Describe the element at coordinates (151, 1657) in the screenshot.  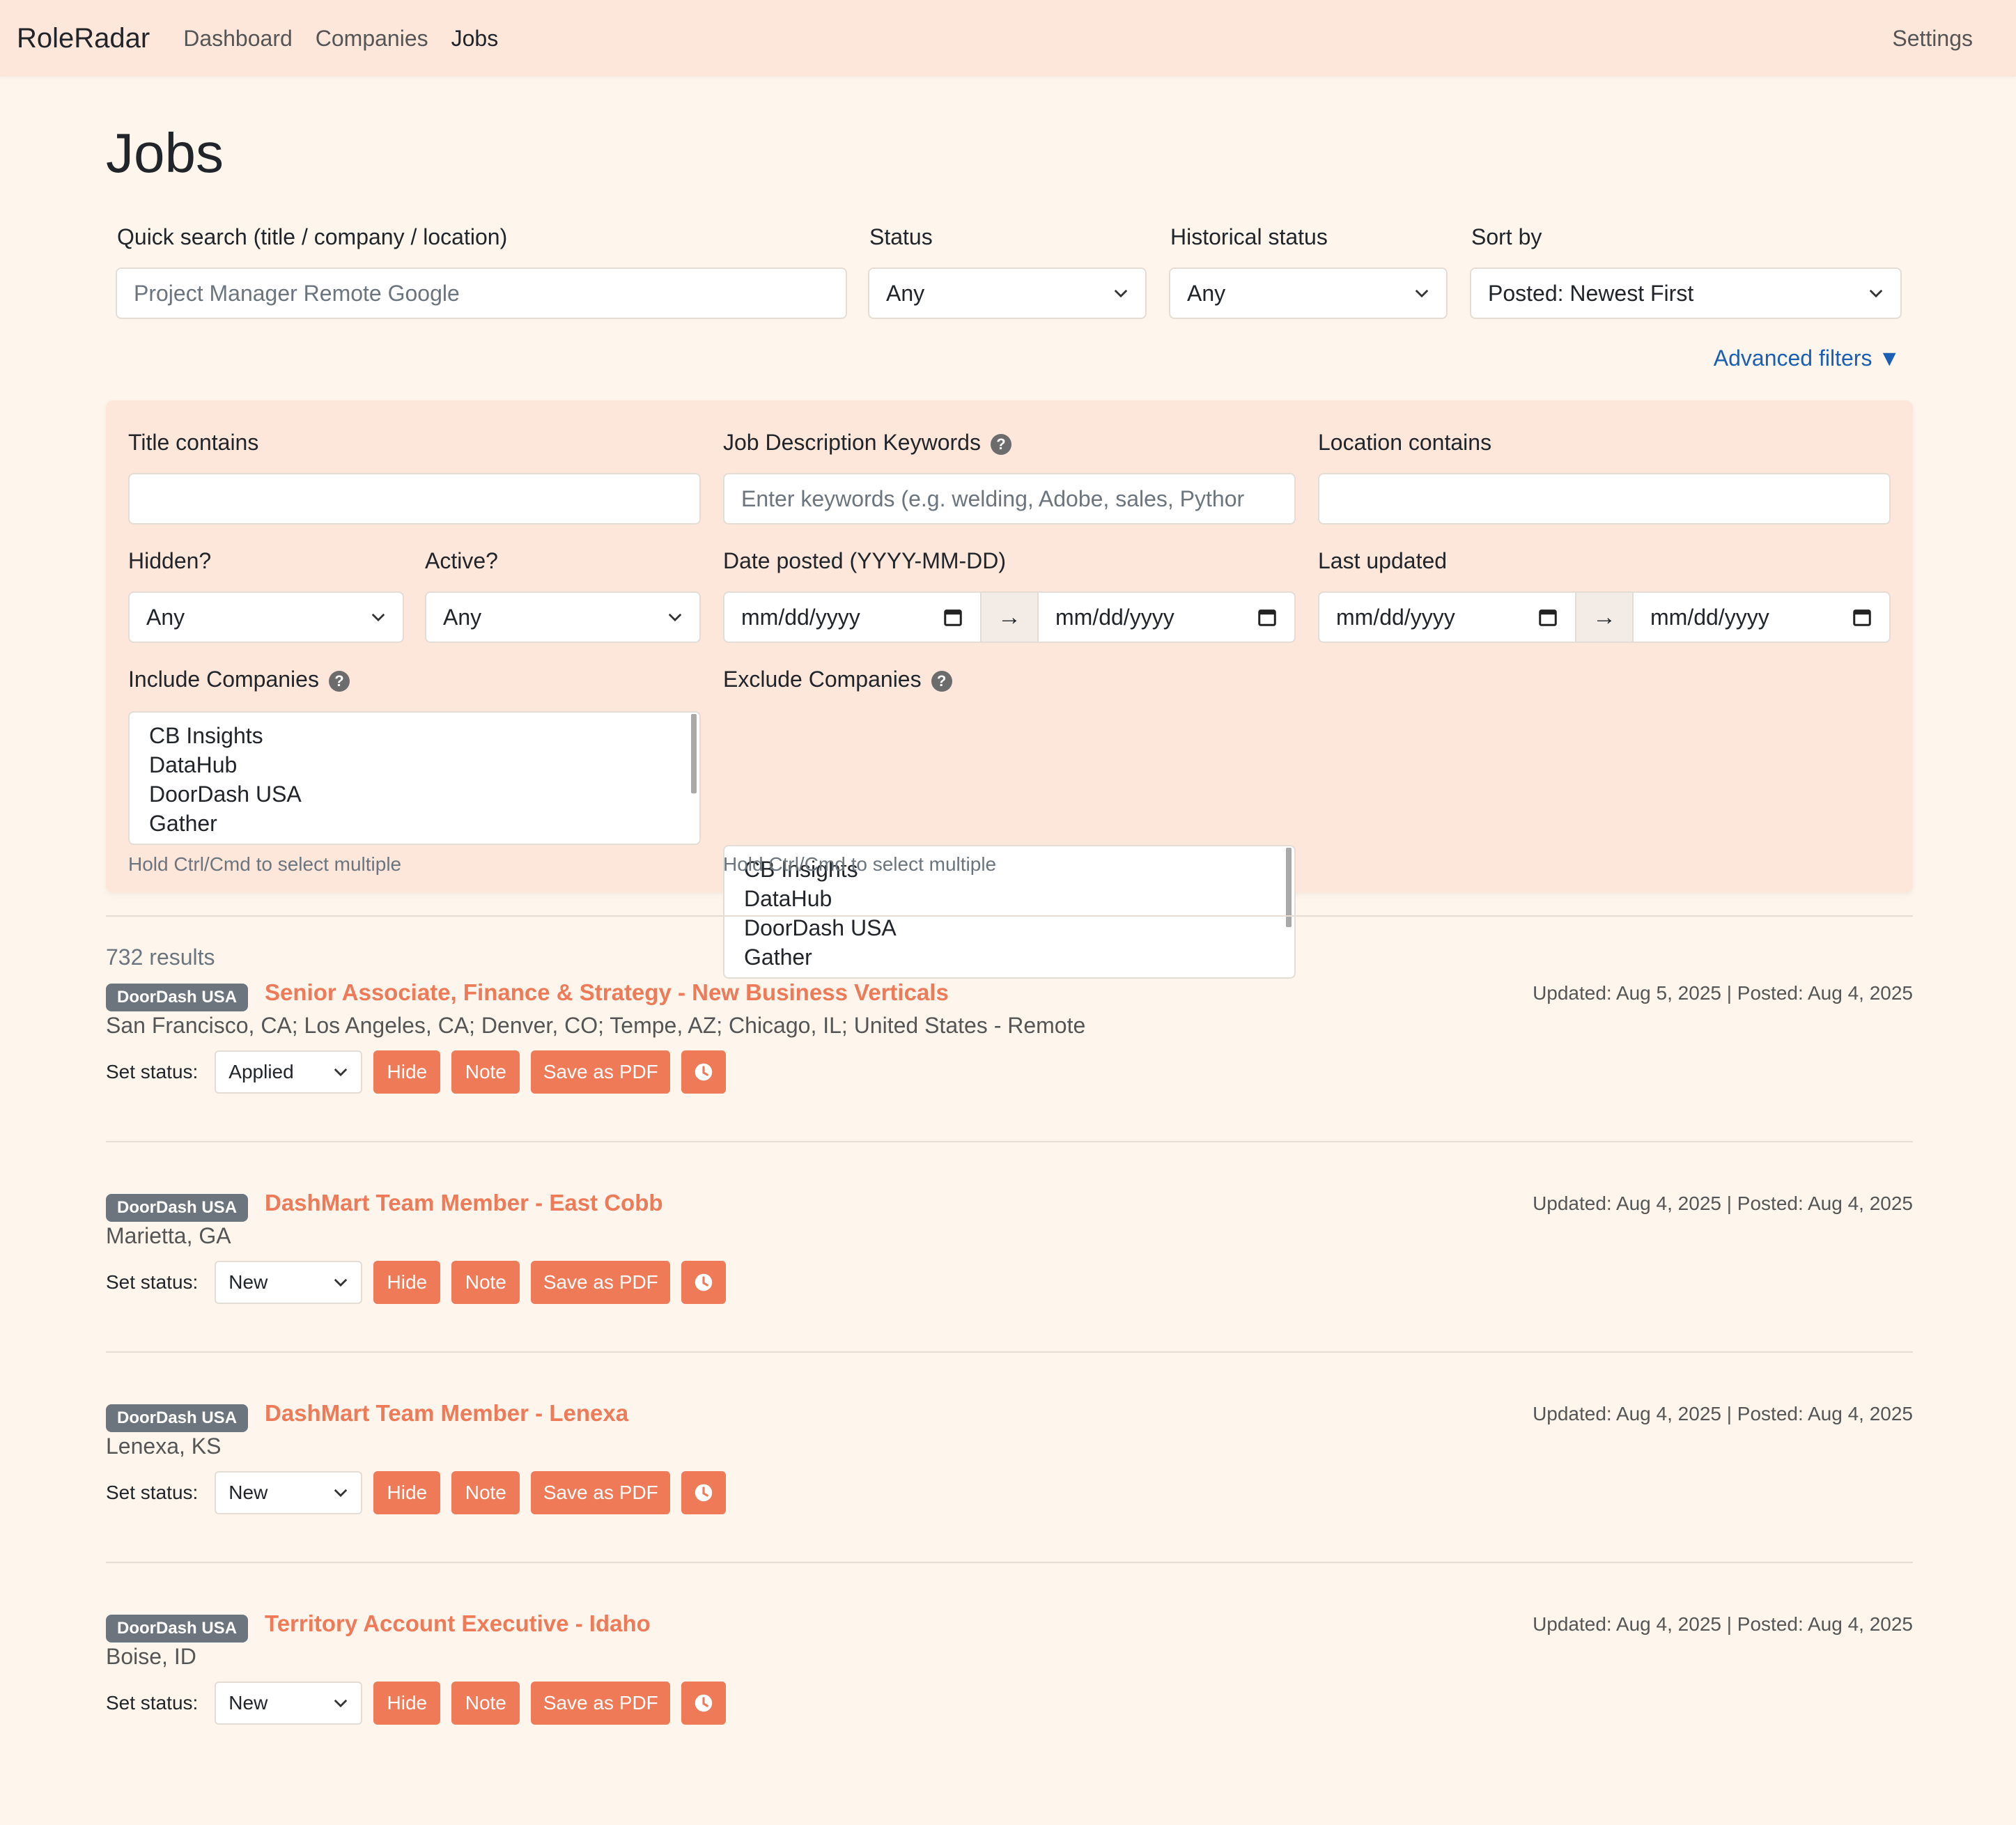
I see `job-location: Boise, ID` at that location.